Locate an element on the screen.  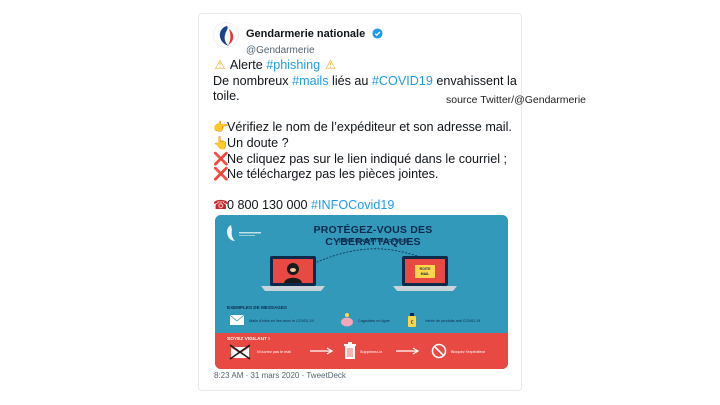
trash-icon is located at coordinates (350, 350).